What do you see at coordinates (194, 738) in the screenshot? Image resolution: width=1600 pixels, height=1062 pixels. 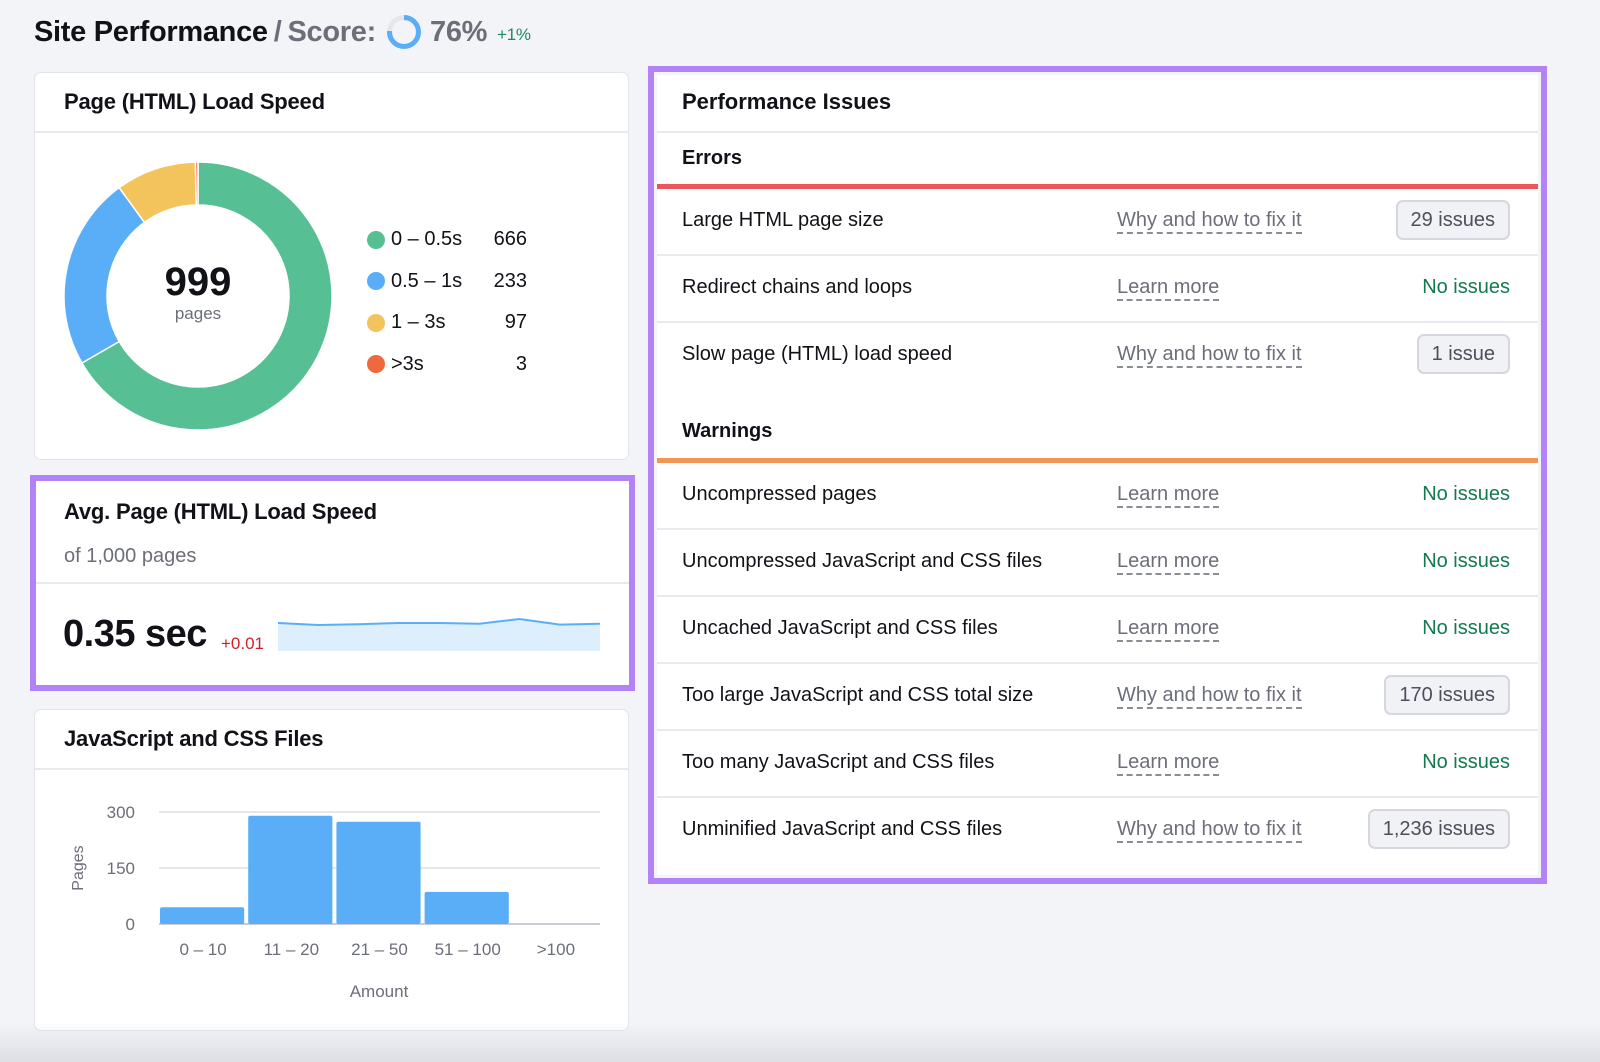 I see `js-css-title: JavaScript and CSS Files` at bounding box center [194, 738].